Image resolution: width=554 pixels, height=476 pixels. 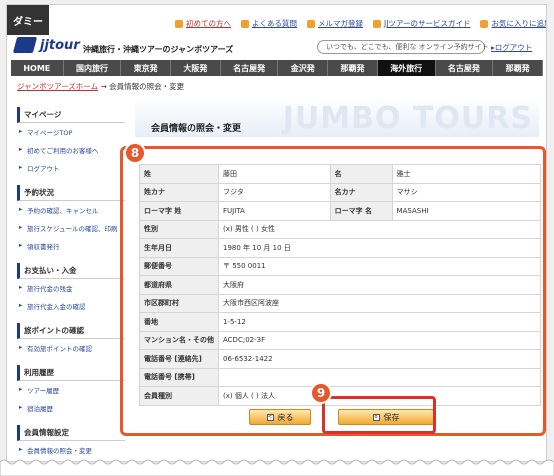 I want to click on sidebar-item: 旅行スケジュールの確認、印刷, so click(x=71, y=228).